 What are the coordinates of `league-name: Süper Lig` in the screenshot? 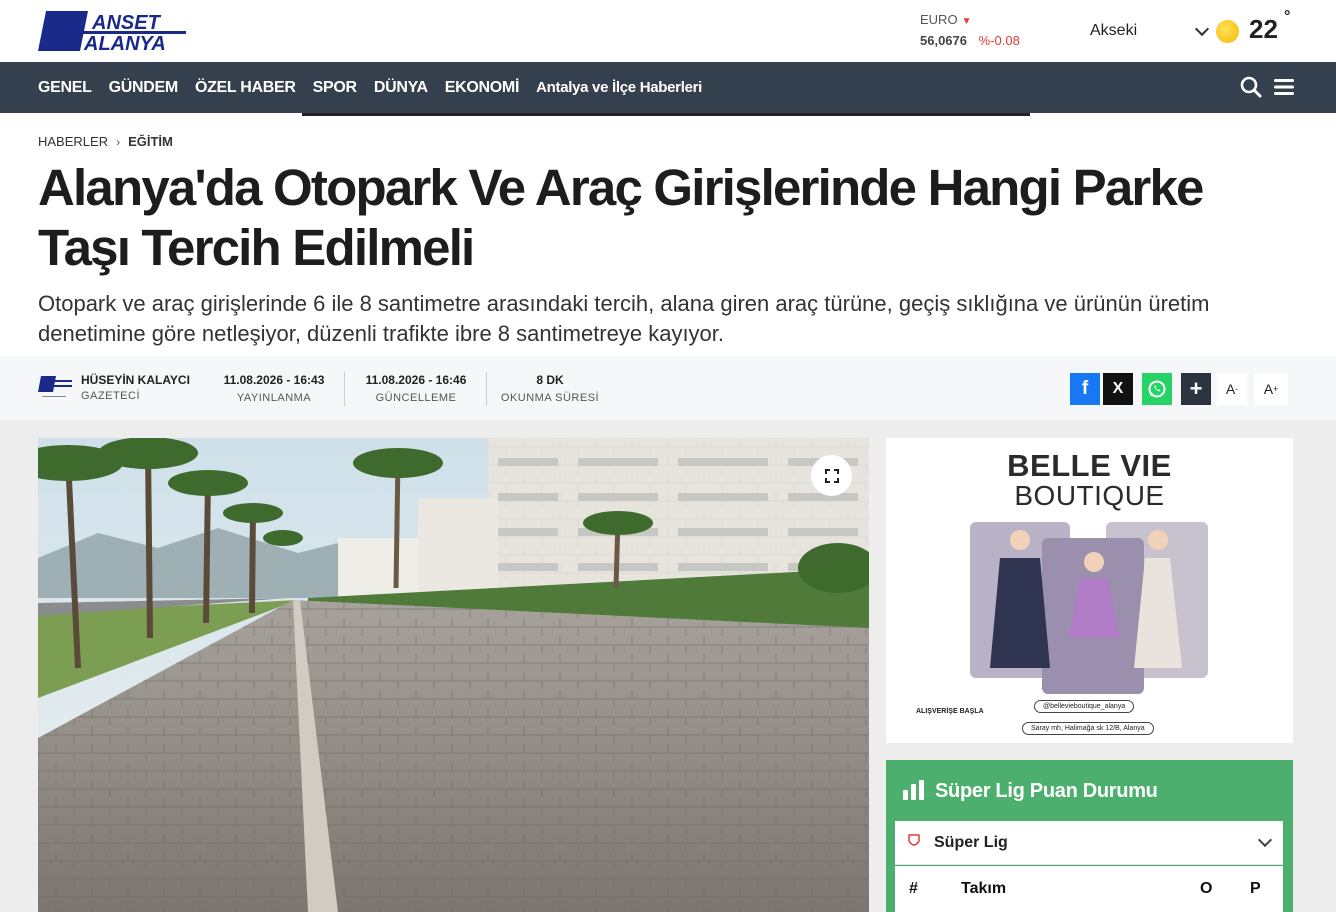 It's located at (971, 842).